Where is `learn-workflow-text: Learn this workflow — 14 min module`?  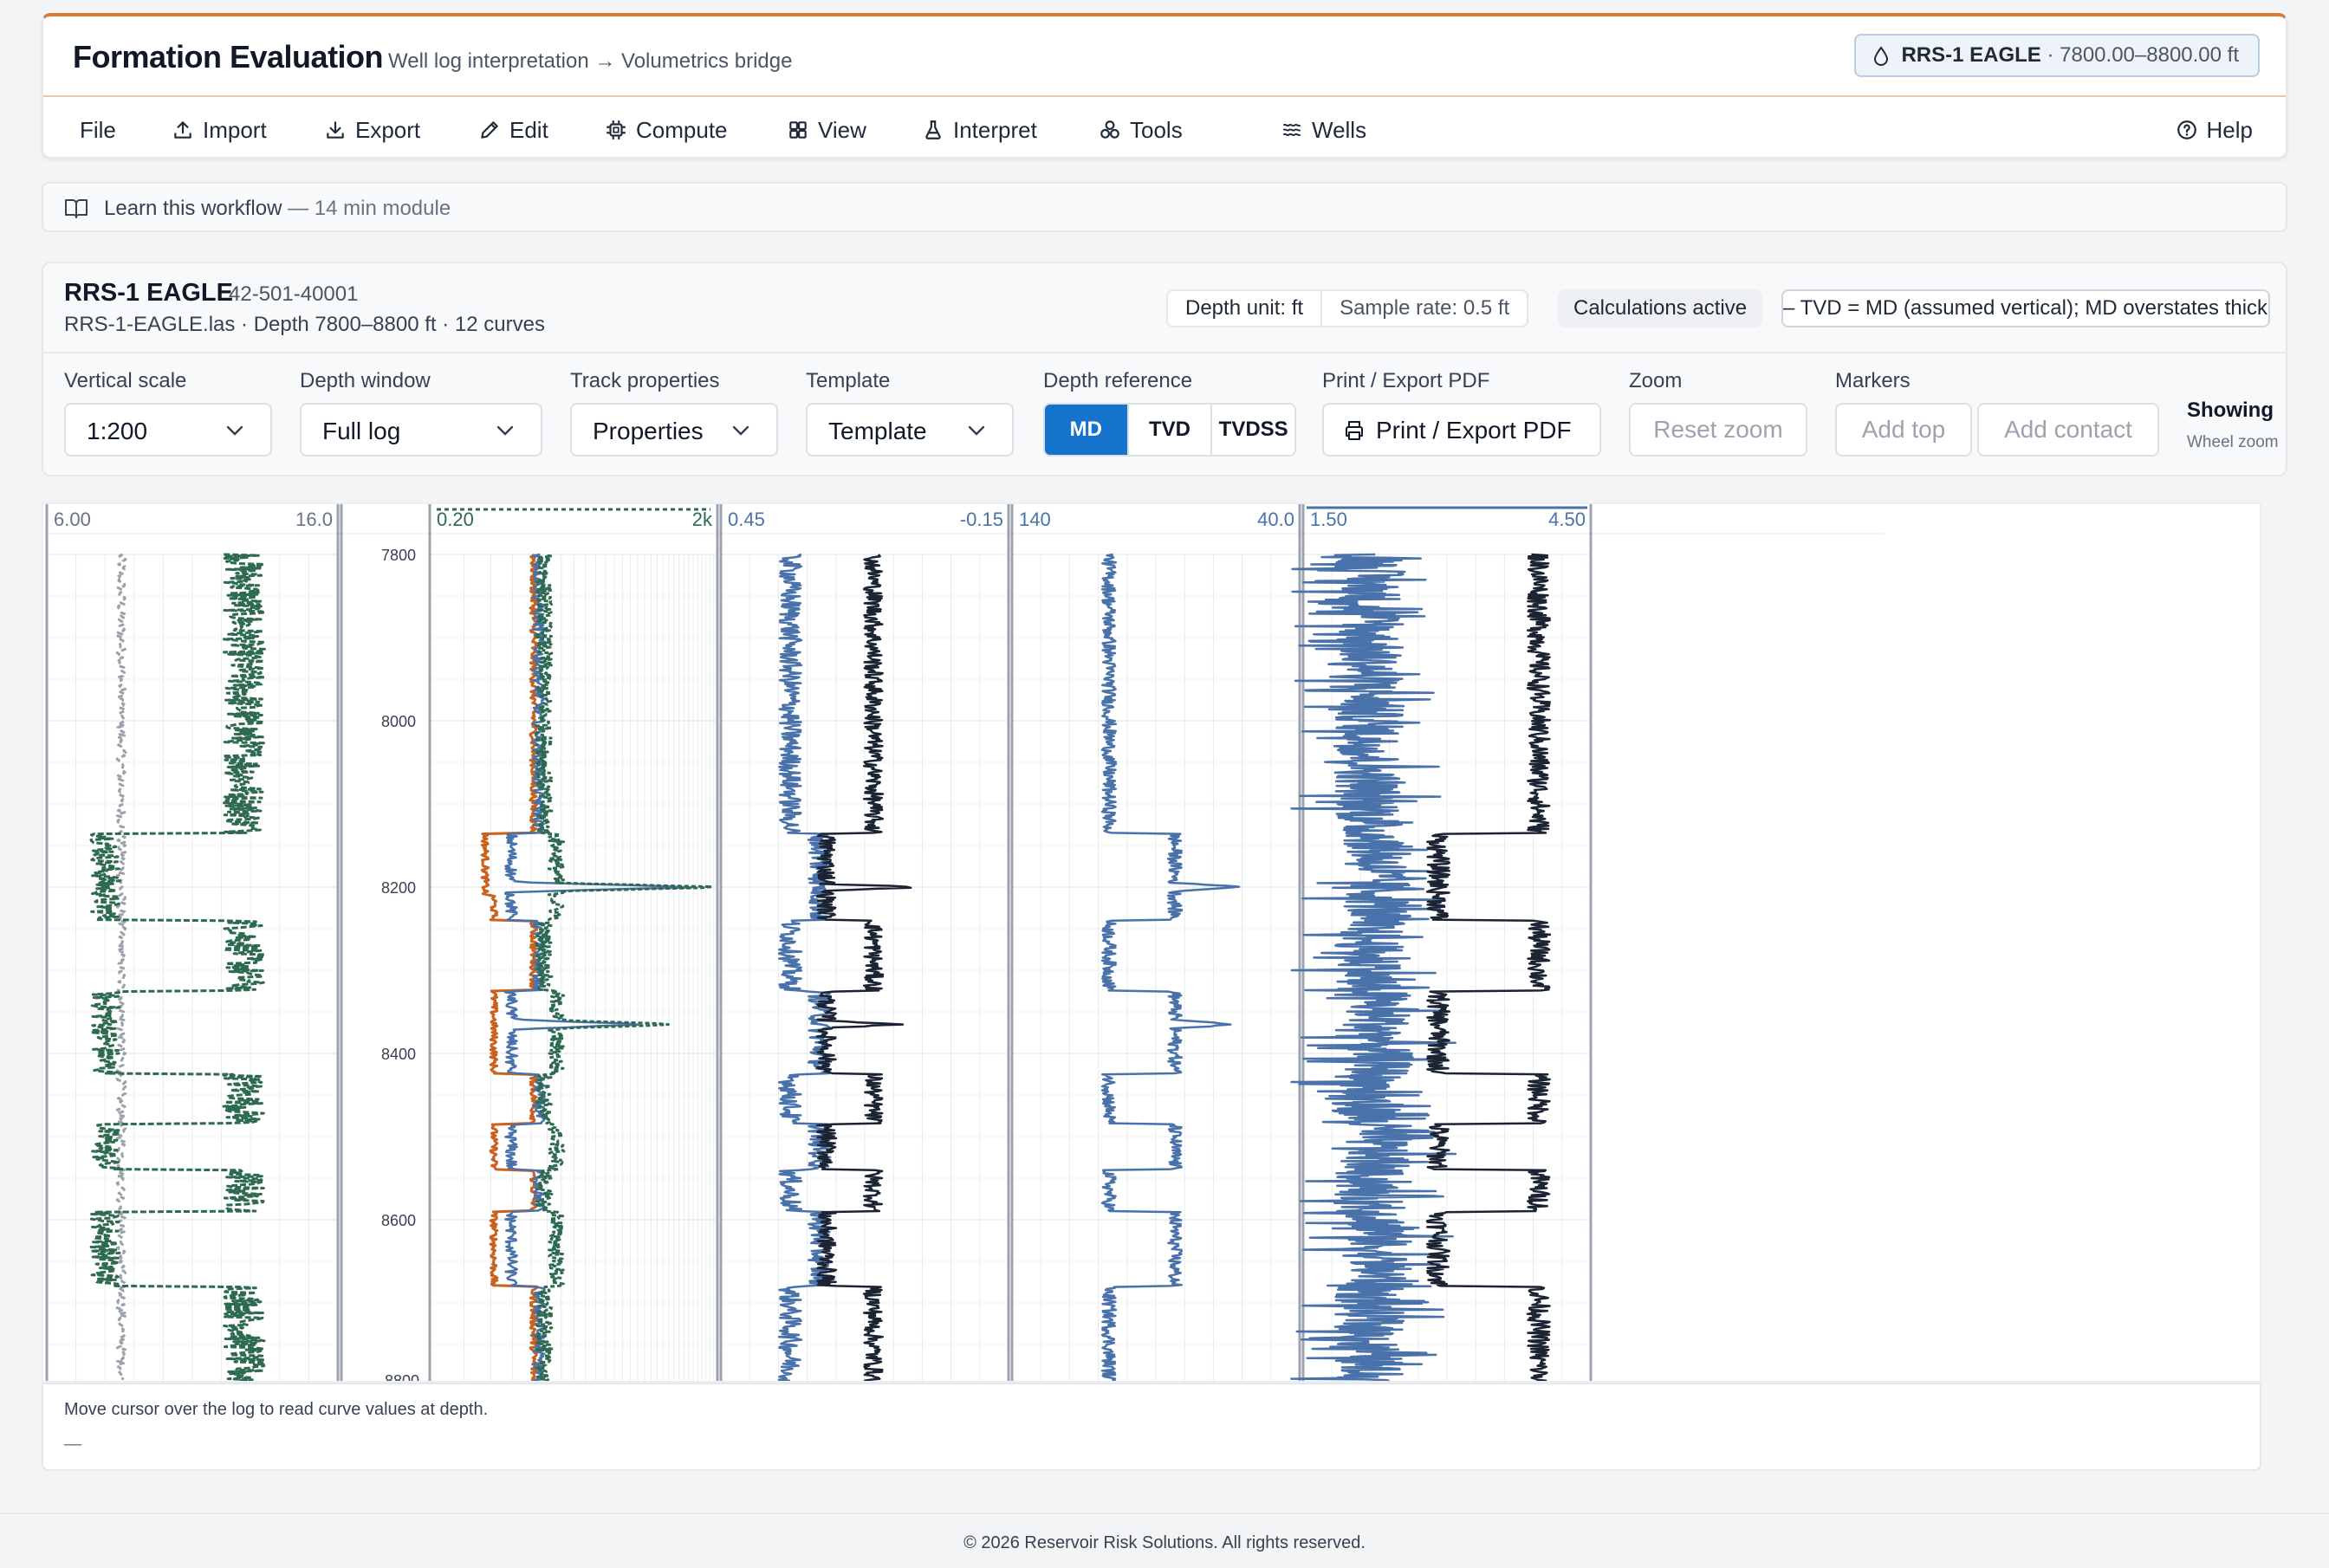
learn-workflow-text: Learn this workflow — 14 min module is located at coordinates (277, 209).